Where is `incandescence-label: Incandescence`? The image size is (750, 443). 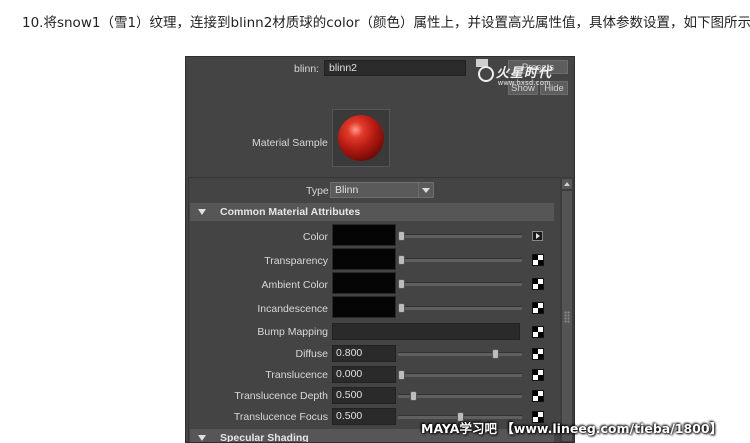
incandescence-label: Incandescence is located at coordinates (292, 309).